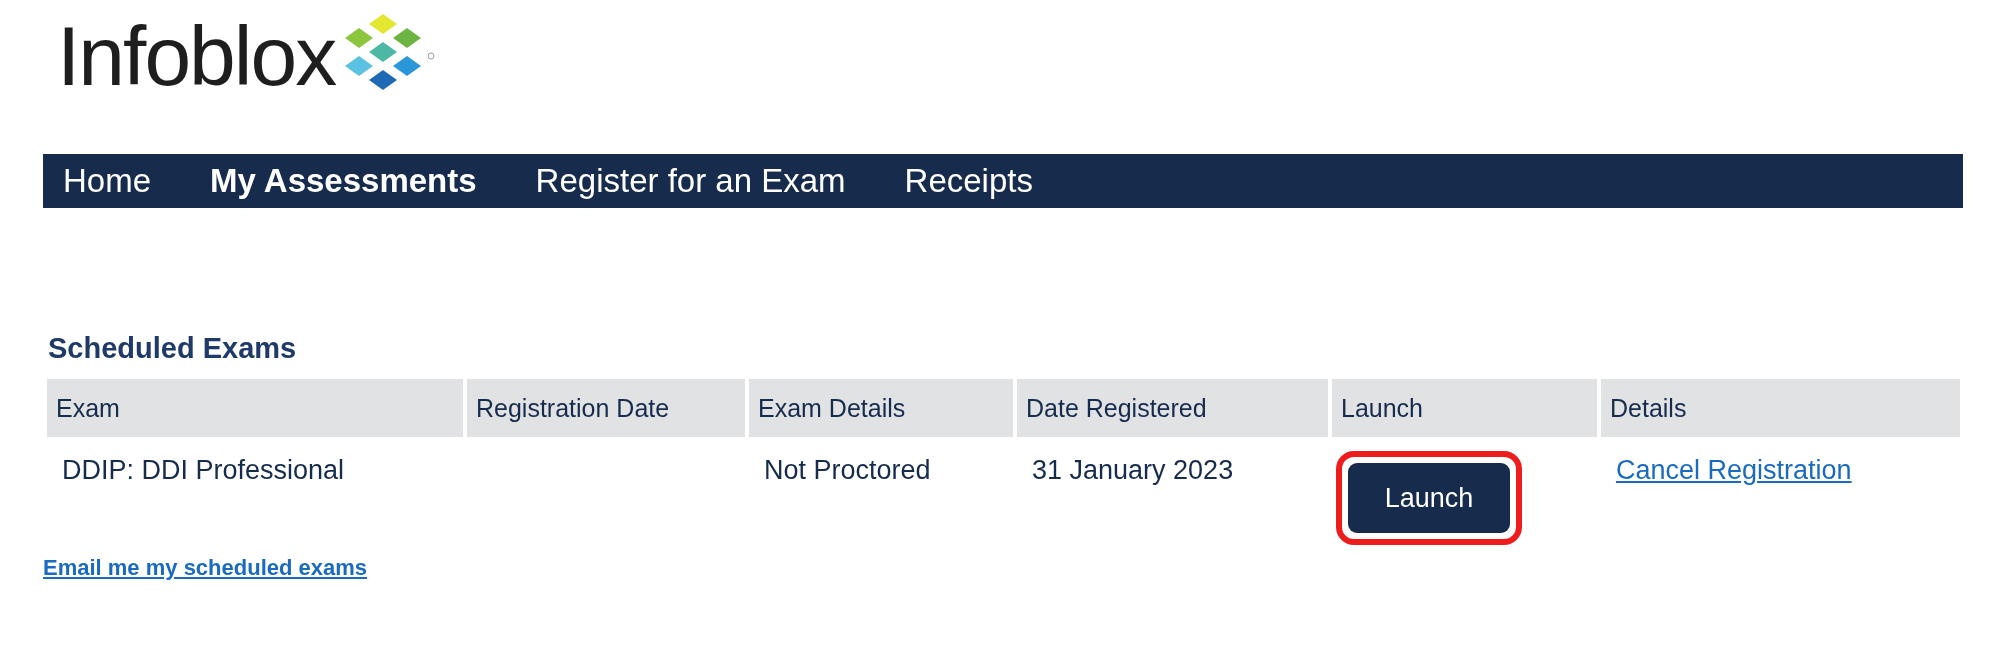 Image resolution: width=2000 pixels, height=654 pixels. Describe the element at coordinates (203, 470) in the screenshot. I see `table-cell: DDIP: DDI Professional` at that location.